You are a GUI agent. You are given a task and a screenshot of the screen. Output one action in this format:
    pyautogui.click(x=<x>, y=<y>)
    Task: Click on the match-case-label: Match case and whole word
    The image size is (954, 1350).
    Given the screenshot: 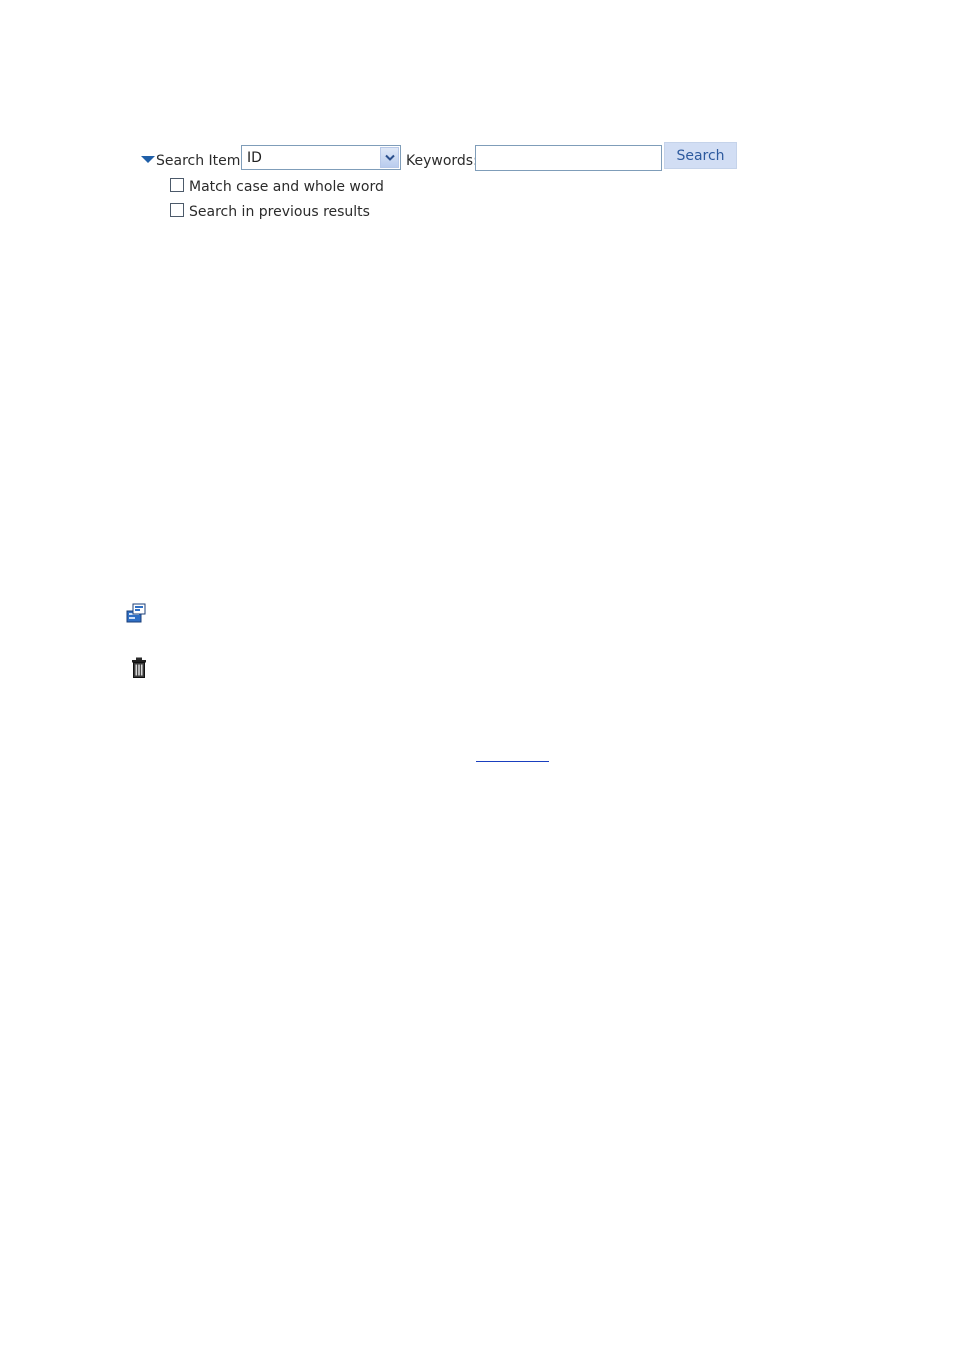 What is the action you would take?
    pyautogui.click(x=286, y=187)
    